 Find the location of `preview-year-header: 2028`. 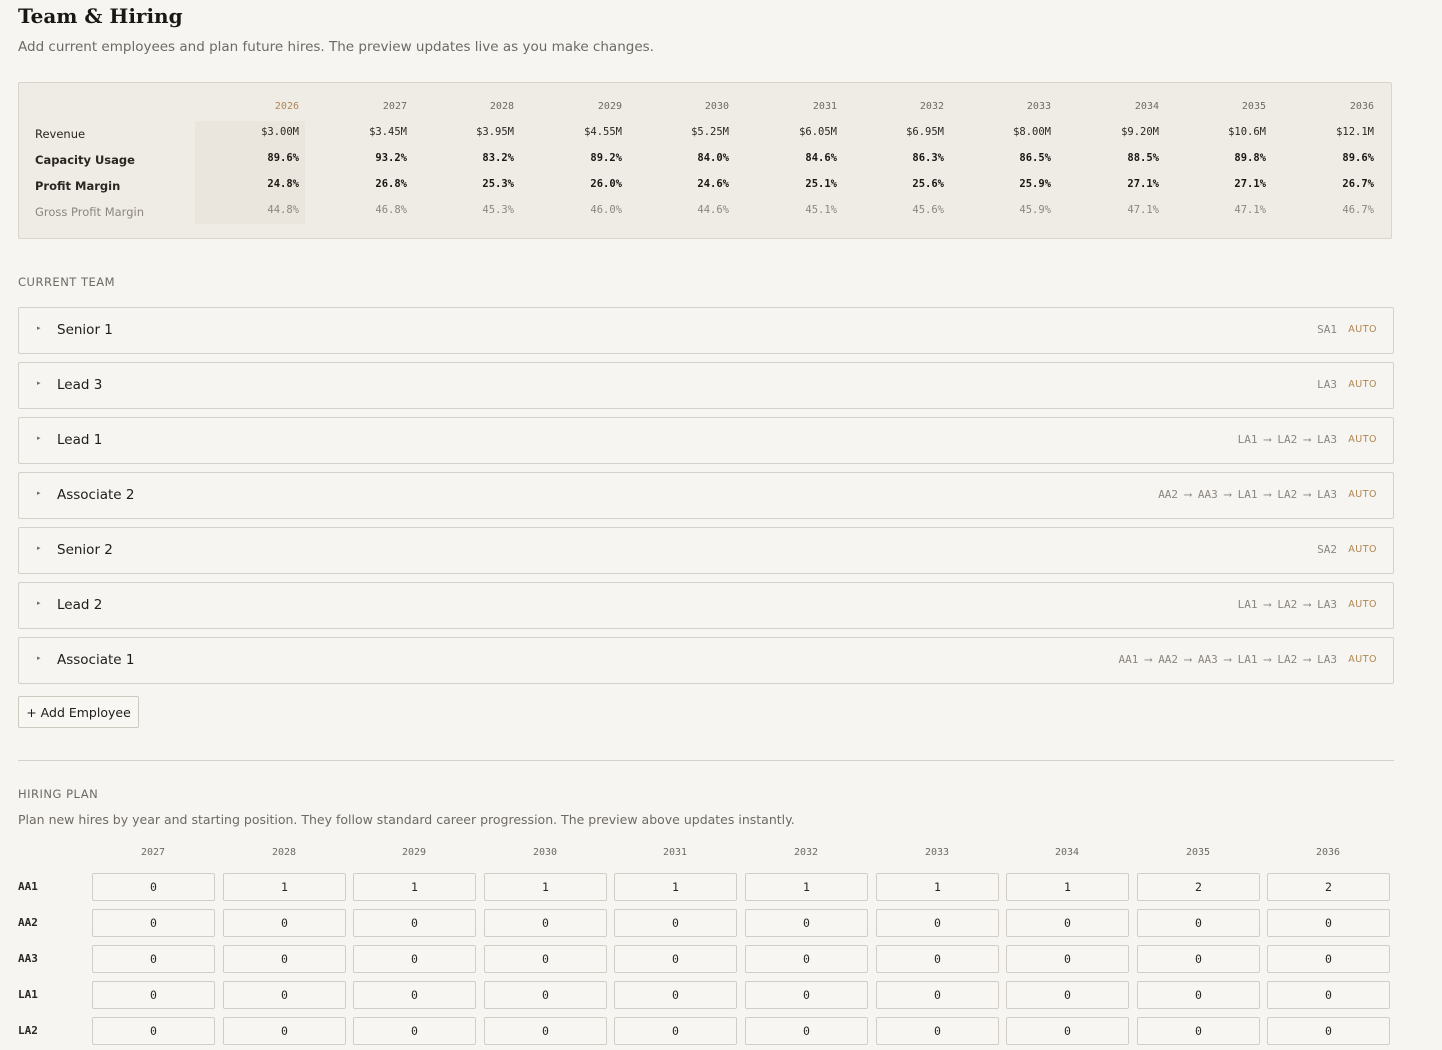

preview-year-header: 2028 is located at coordinates (501, 106).